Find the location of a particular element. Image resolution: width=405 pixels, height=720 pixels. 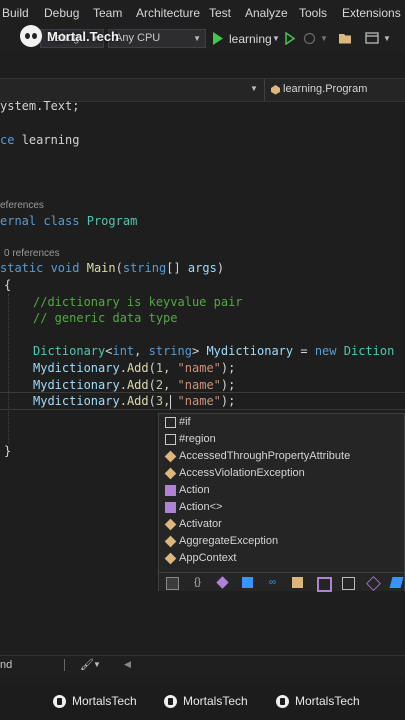

twitter-handle: MortalsTech is located at coordinates (318, 701).